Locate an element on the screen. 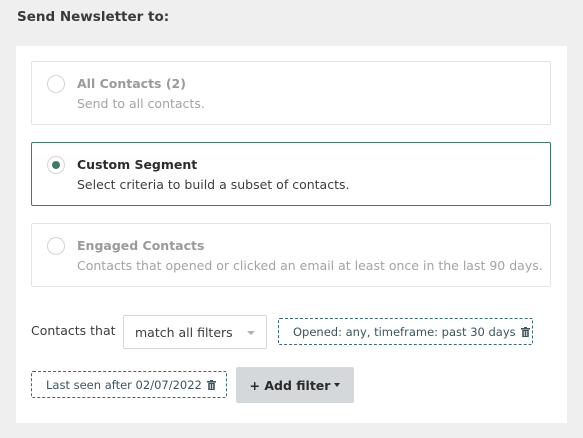 This screenshot has width=583, height=438. radio-custom-segment is located at coordinates (56, 165).